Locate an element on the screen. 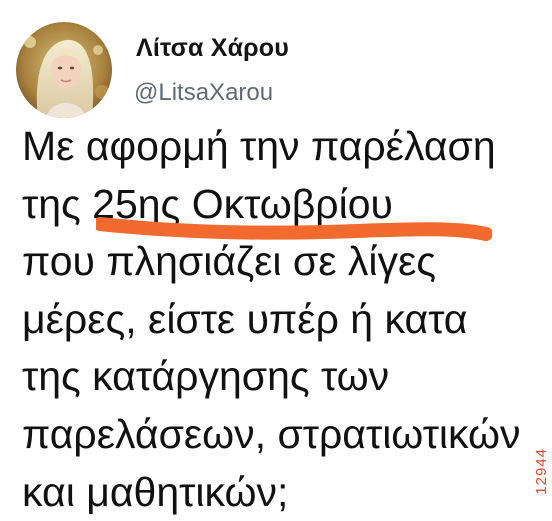  tweet-line: που πλησιάζει σε λίγες is located at coordinates (229, 261).